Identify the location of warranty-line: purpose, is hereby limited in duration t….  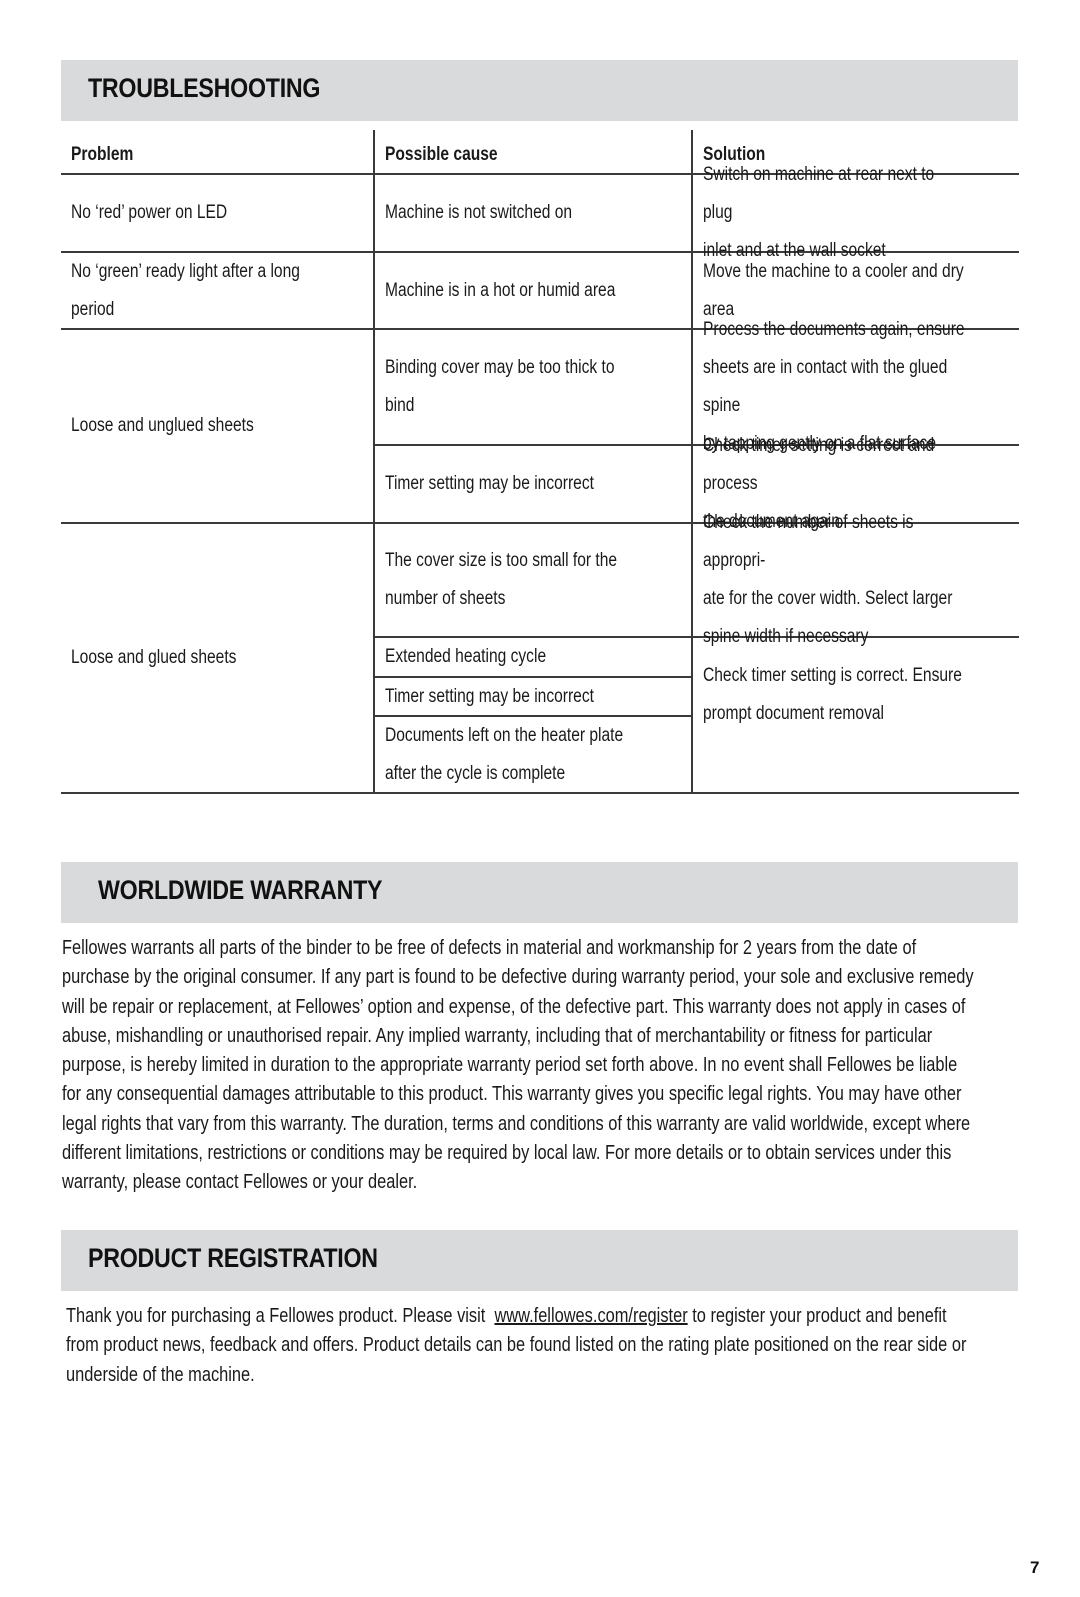
(510, 1065).